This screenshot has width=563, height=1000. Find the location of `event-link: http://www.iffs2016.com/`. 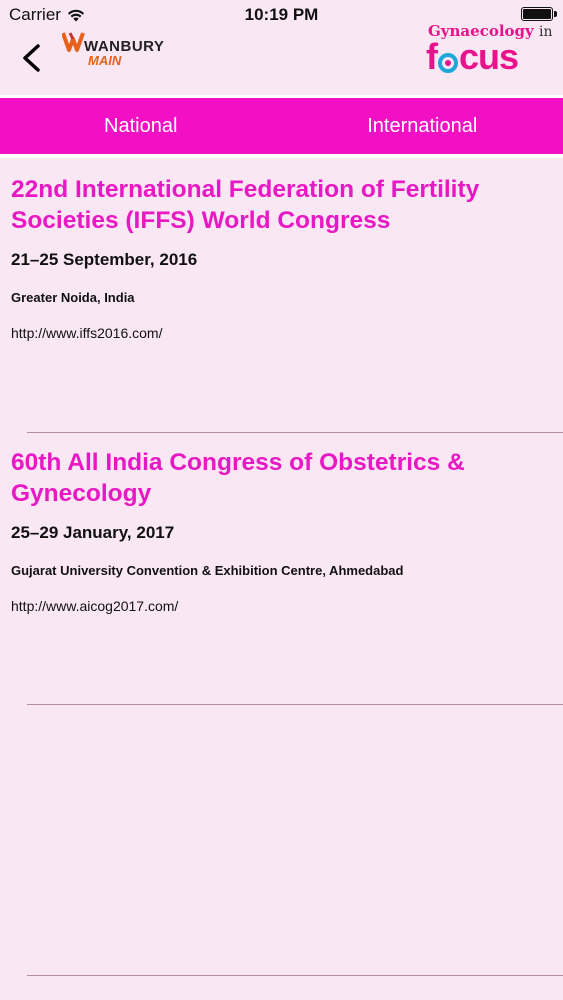

event-link: http://www.iffs2016.com/ is located at coordinates (281, 333).